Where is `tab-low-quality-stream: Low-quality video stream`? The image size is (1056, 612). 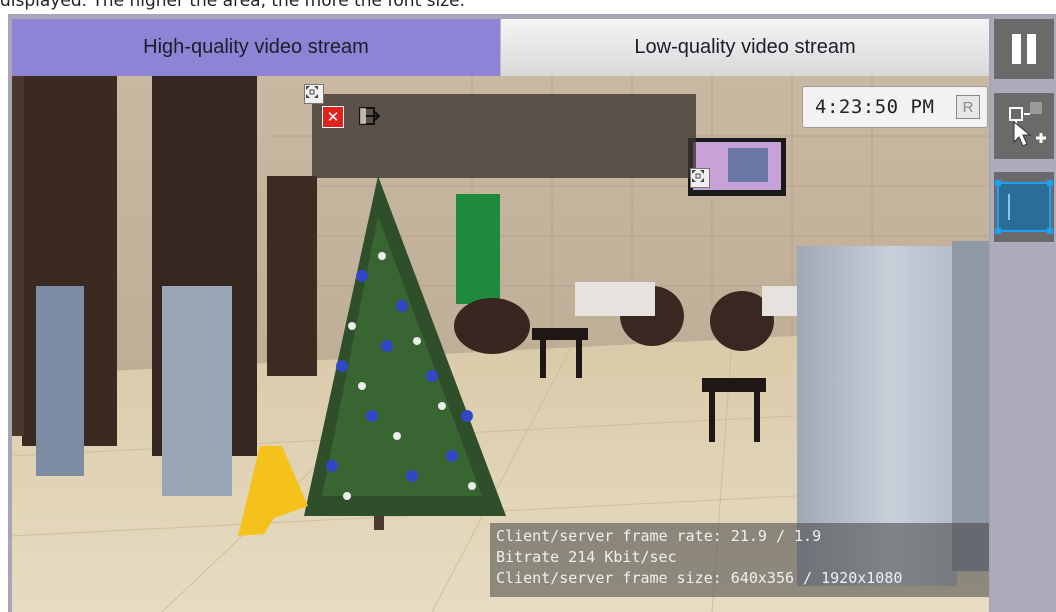 tab-low-quality-stream: Low-quality video stream is located at coordinates (744, 47).